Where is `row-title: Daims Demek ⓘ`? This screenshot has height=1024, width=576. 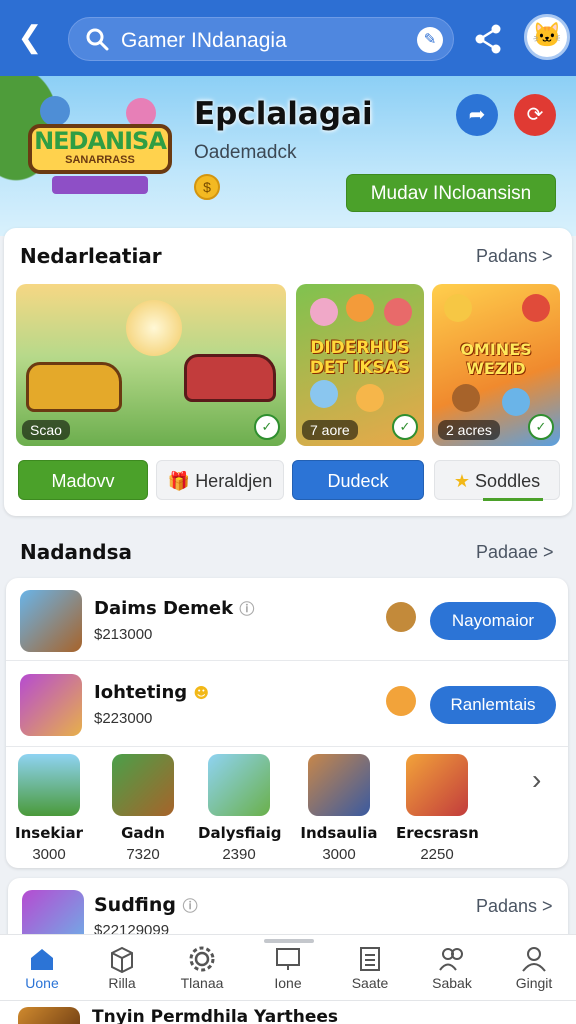
row-title: Daims Demek ⓘ is located at coordinates (174, 608).